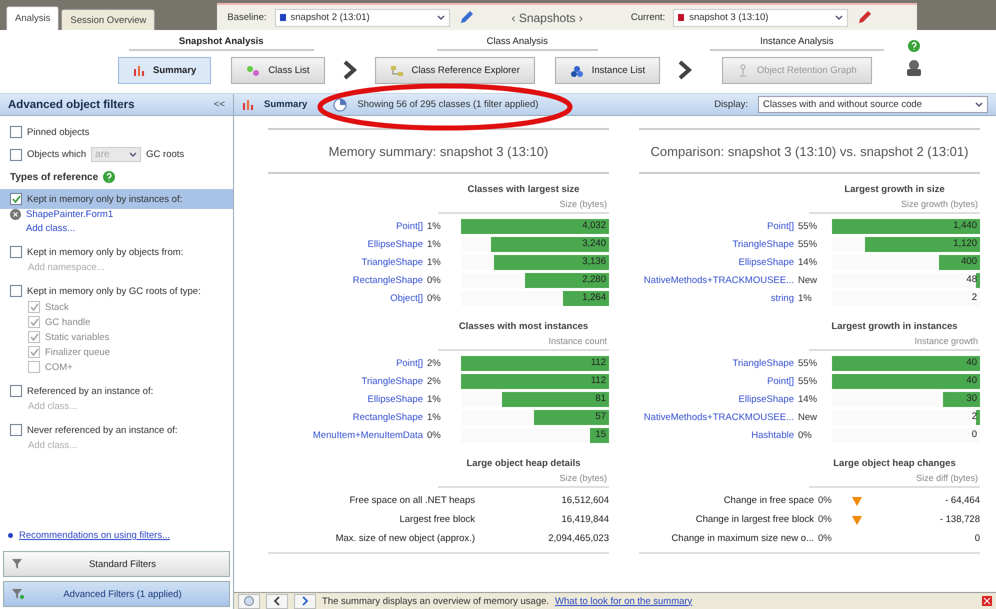 Image resolution: width=996 pixels, height=609 pixels. What do you see at coordinates (454, 70) in the screenshot?
I see `toolbar-button: Class Reference Explorer` at bounding box center [454, 70].